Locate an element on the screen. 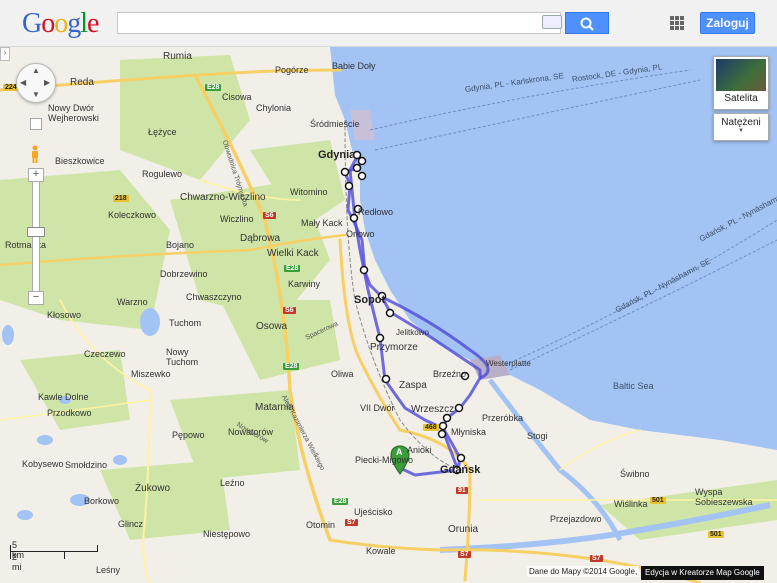 The image size is (777, 583). panel-toggle: › is located at coordinates (5, 54).